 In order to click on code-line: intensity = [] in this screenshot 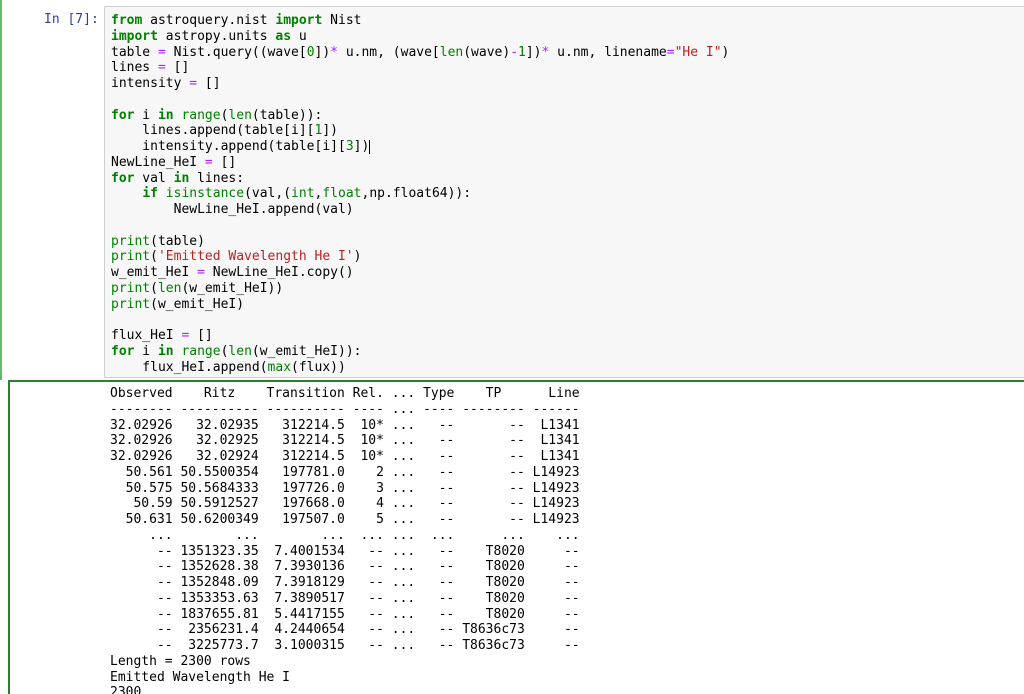, I will do `click(166, 83)`.